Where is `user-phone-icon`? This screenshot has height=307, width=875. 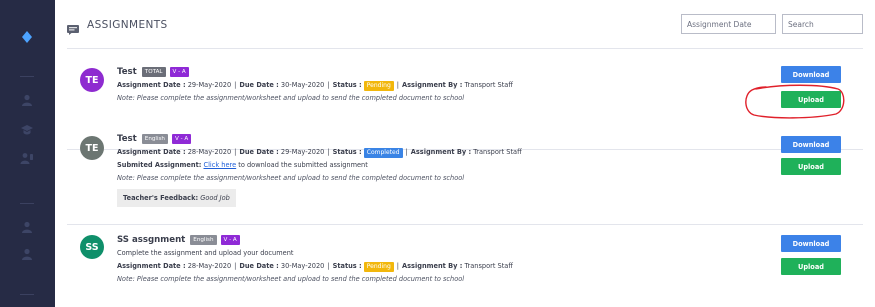
user-phone-icon is located at coordinates (27, 158).